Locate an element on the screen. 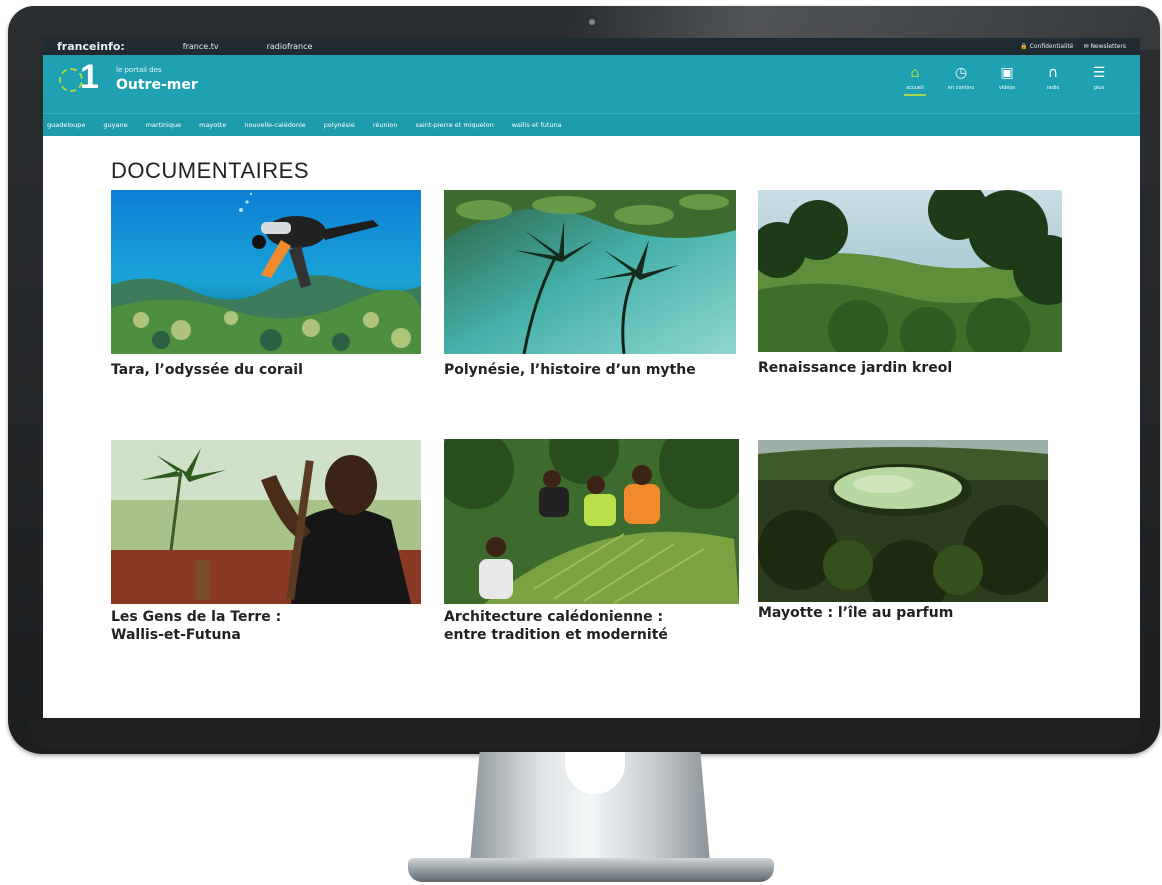 The image size is (1162, 885). documentary-title-line2: Wallis-et-Futuna is located at coordinates (176, 635).